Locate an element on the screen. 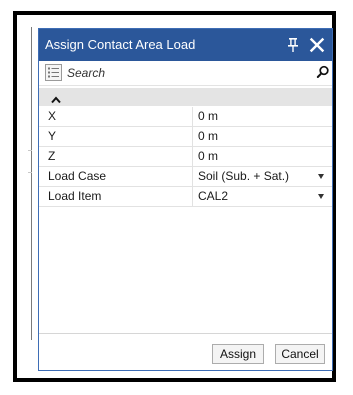  search-bar is located at coordinates (185, 73).